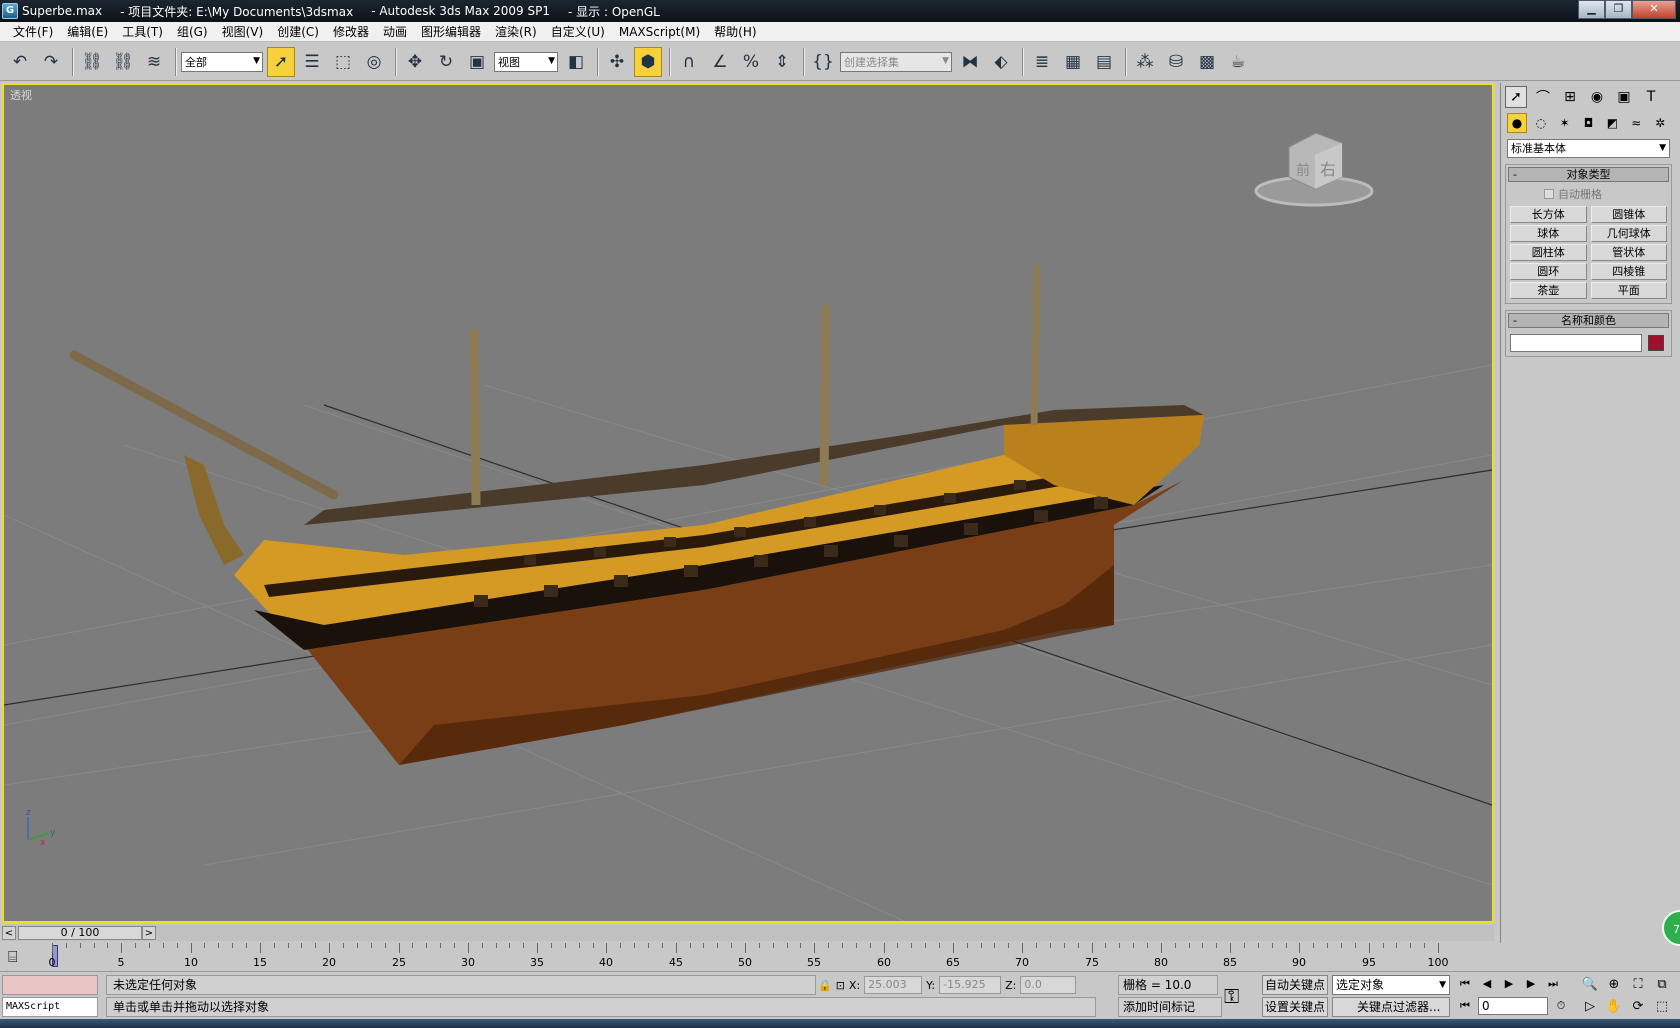 This screenshot has width=1680, height=1028. What do you see at coordinates (1612, 123) in the screenshot?
I see `helpers-icon: ◩` at bounding box center [1612, 123].